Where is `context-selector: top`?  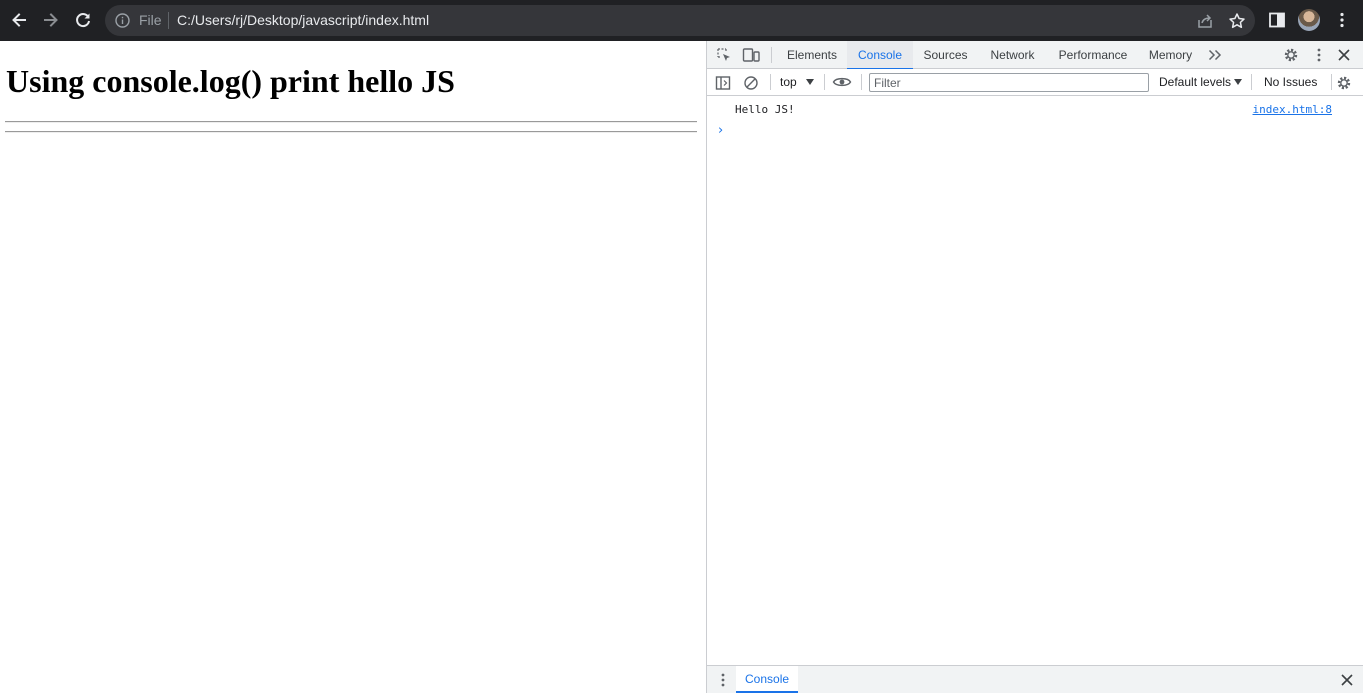
context-selector: top is located at coordinates (788, 82).